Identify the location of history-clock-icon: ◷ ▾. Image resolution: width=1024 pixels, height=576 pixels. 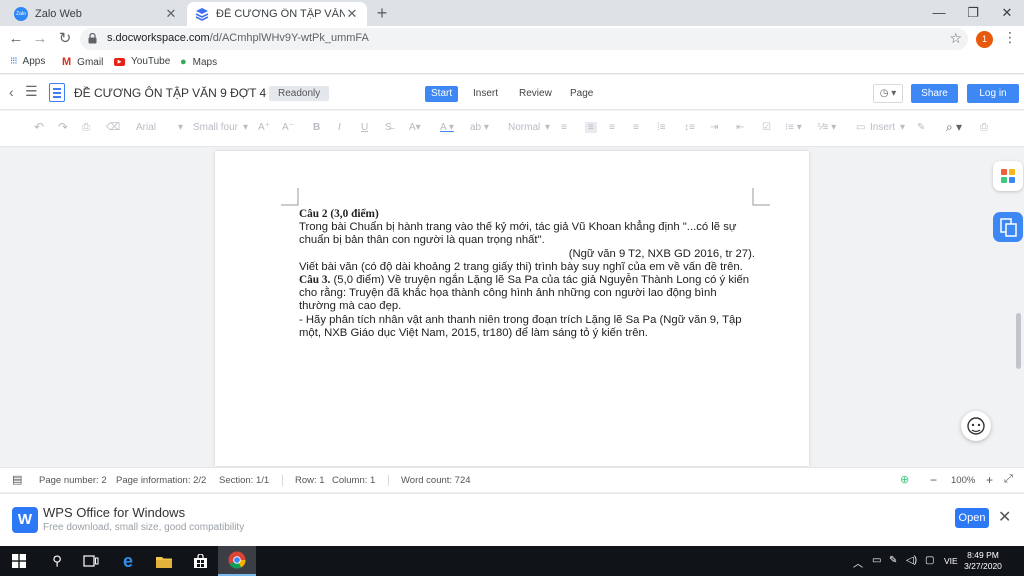
(888, 93).